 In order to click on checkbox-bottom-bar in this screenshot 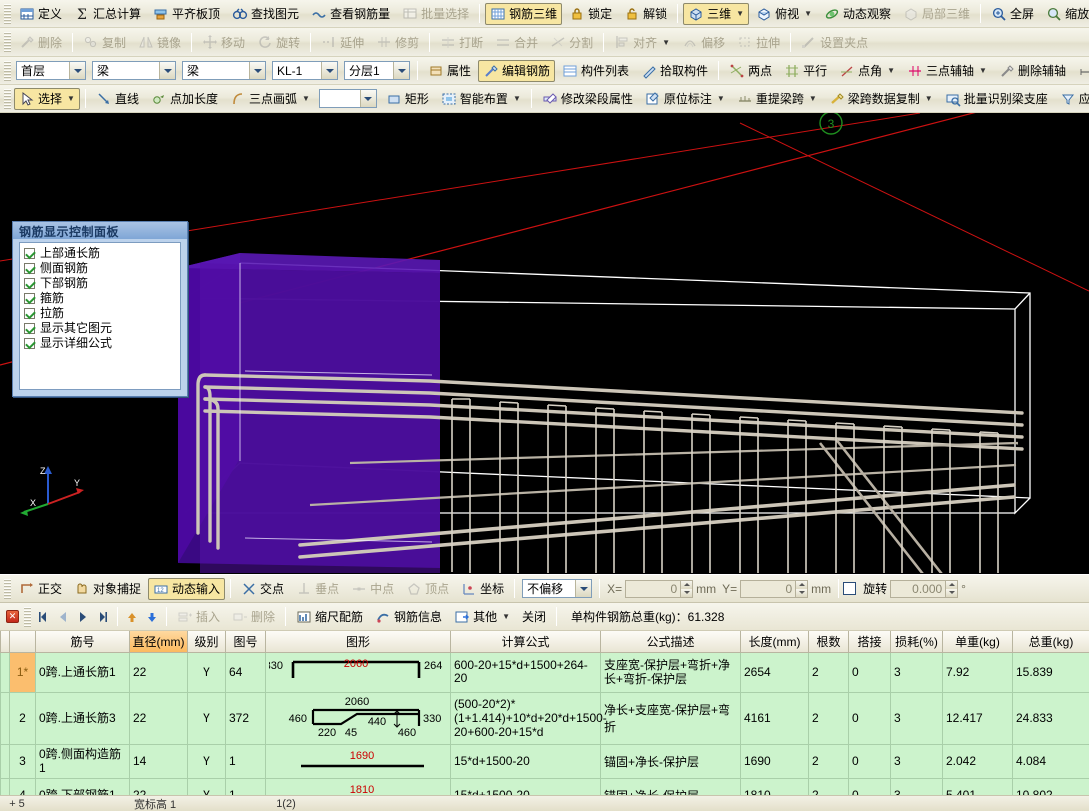, I will do `click(29, 283)`.